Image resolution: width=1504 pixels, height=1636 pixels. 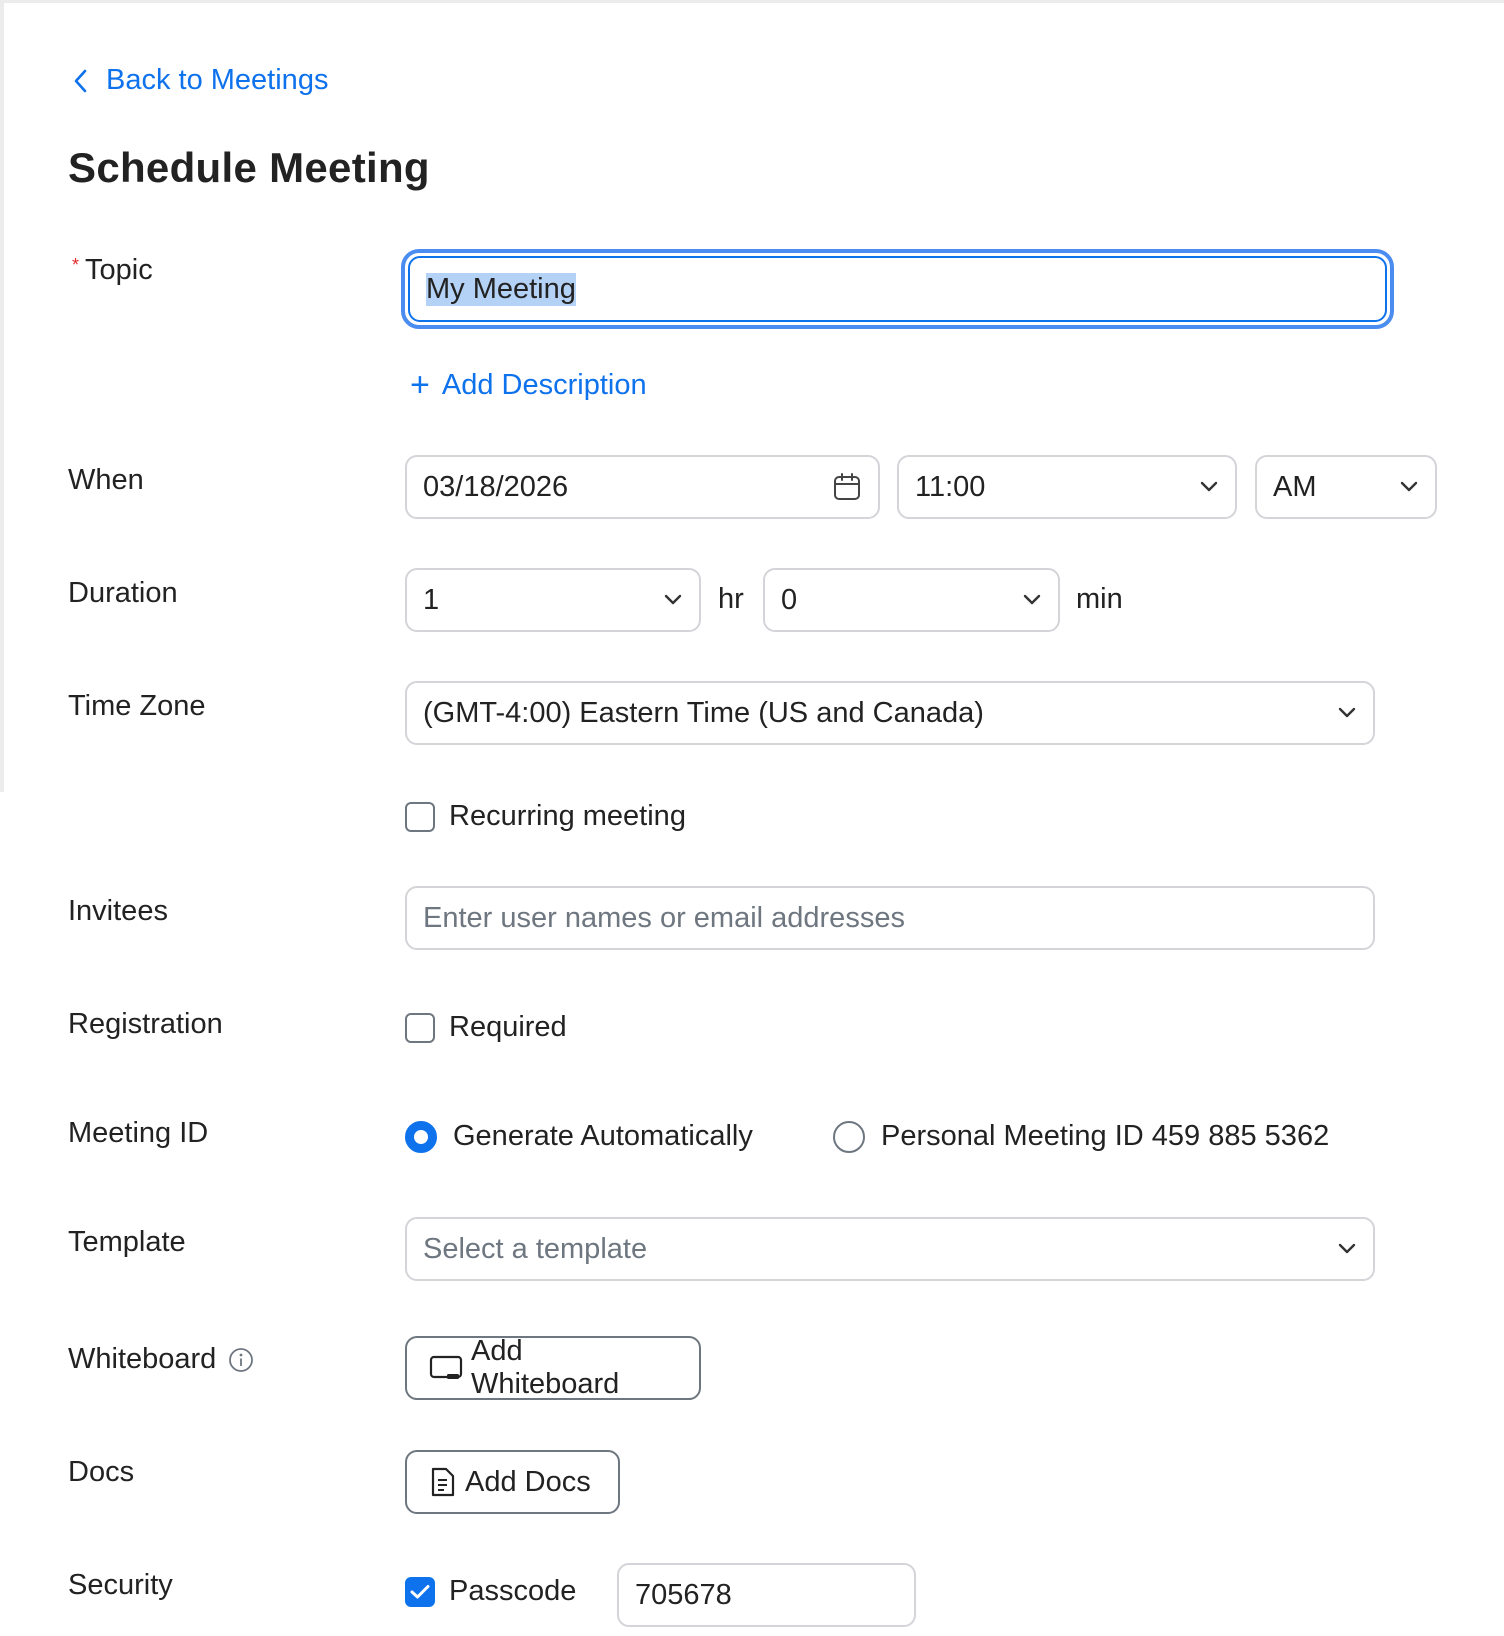 I want to click on minutes-unit-label: min, so click(x=1099, y=599).